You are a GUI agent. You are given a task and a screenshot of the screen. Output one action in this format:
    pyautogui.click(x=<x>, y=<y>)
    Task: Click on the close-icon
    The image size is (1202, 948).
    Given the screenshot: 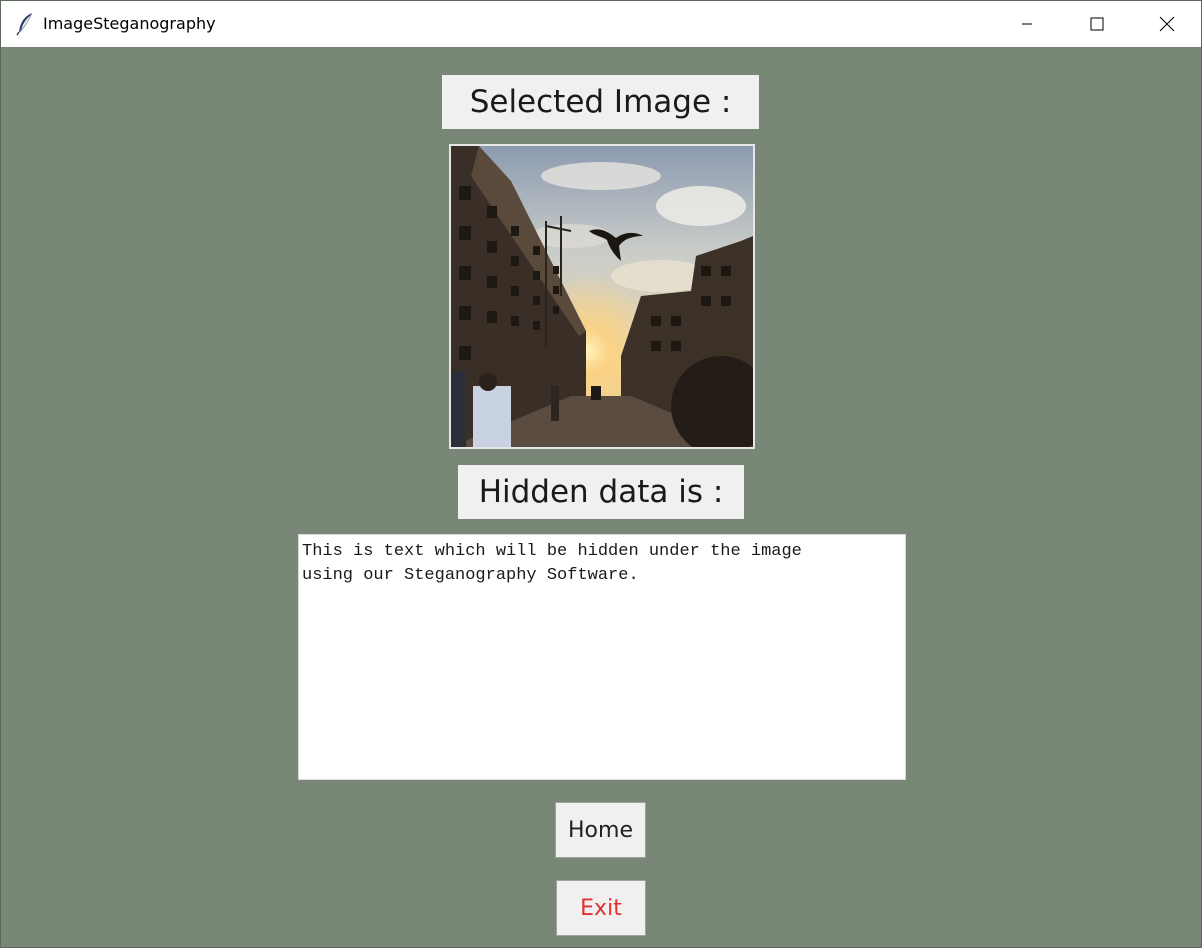 What is the action you would take?
    pyautogui.click(x=1167, y=24)
    